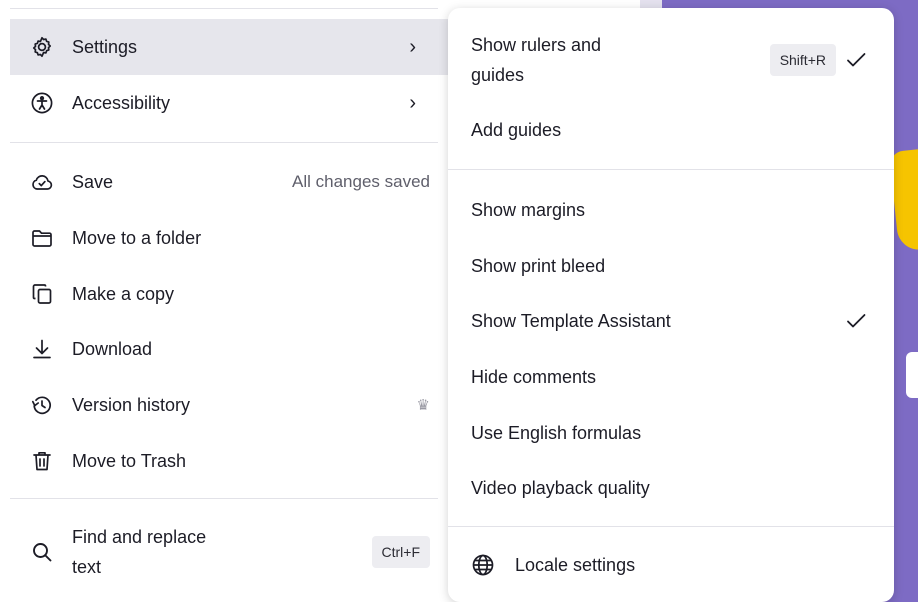 The image size is (918, 602). I want to click on find-replace-label: Find and replace text, so click(222, 552).